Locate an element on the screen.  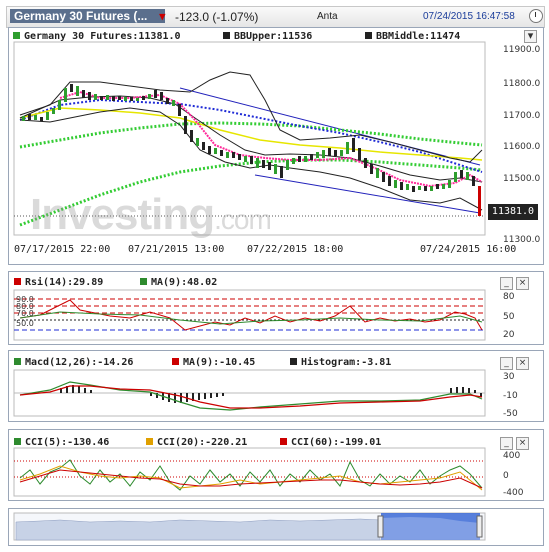
rsi-y-tick: 20 is located at coordinates (509, 335).